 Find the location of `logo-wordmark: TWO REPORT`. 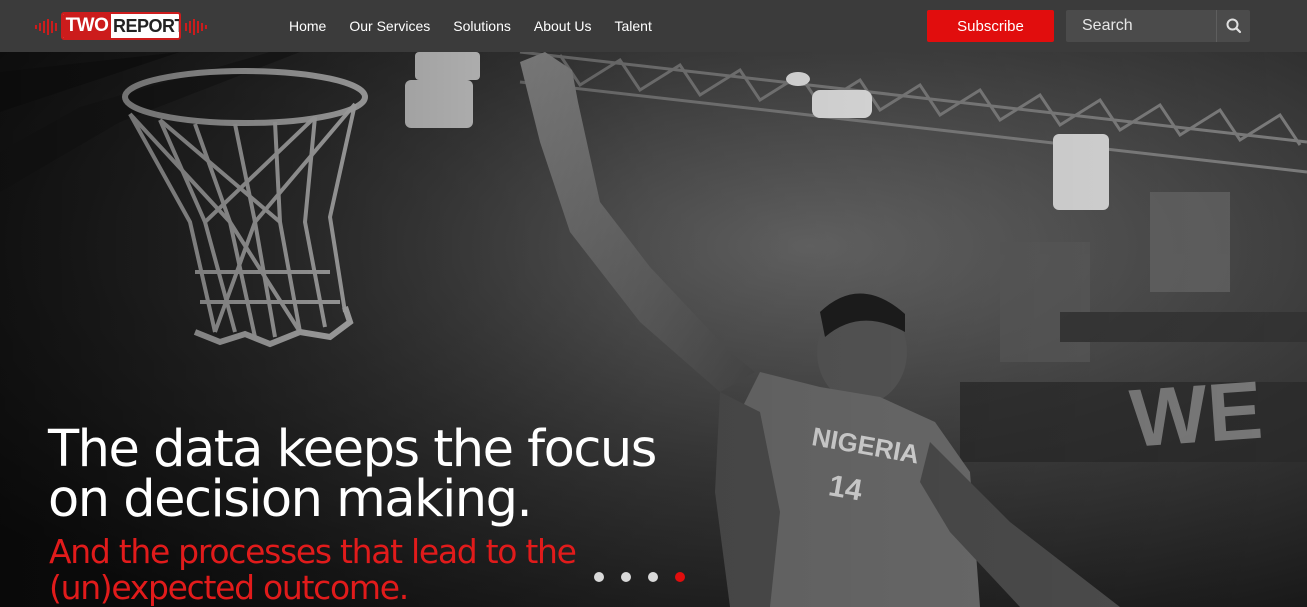

logo-wordmark: TWO REPORT is located at coordinates (121, 26).